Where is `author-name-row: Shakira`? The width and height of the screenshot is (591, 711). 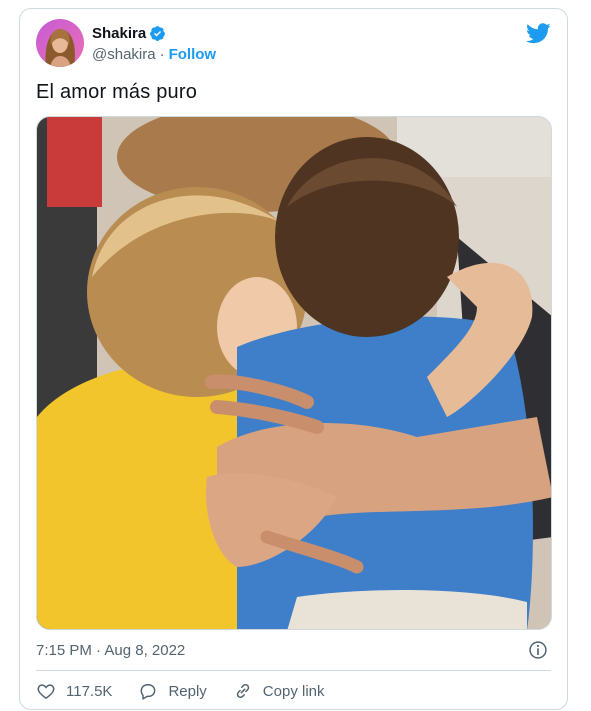
author-name-row: Shakira is located at coordinates (129, 33).